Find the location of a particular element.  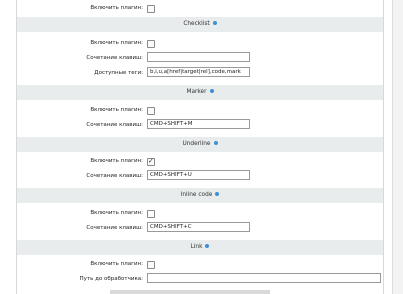

section-header-marker: Marker is located at coordinates (200, 92).